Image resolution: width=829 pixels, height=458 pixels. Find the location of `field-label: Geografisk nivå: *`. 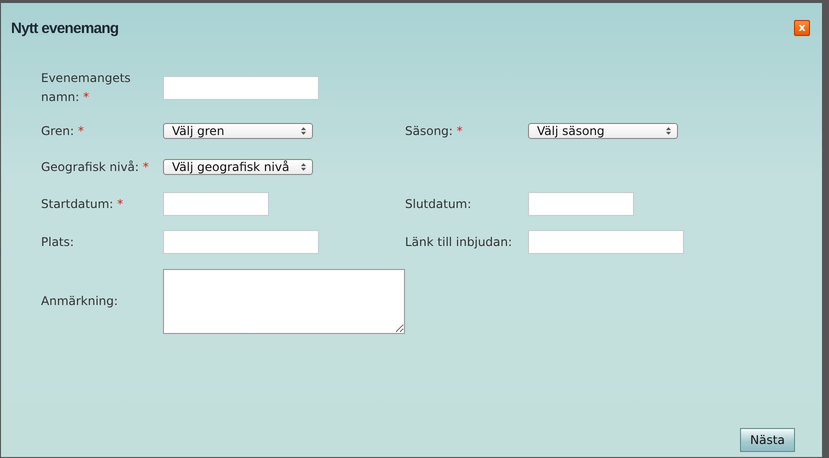

field-label: Geografisk nivå: * is located at coordinates (95, 167).